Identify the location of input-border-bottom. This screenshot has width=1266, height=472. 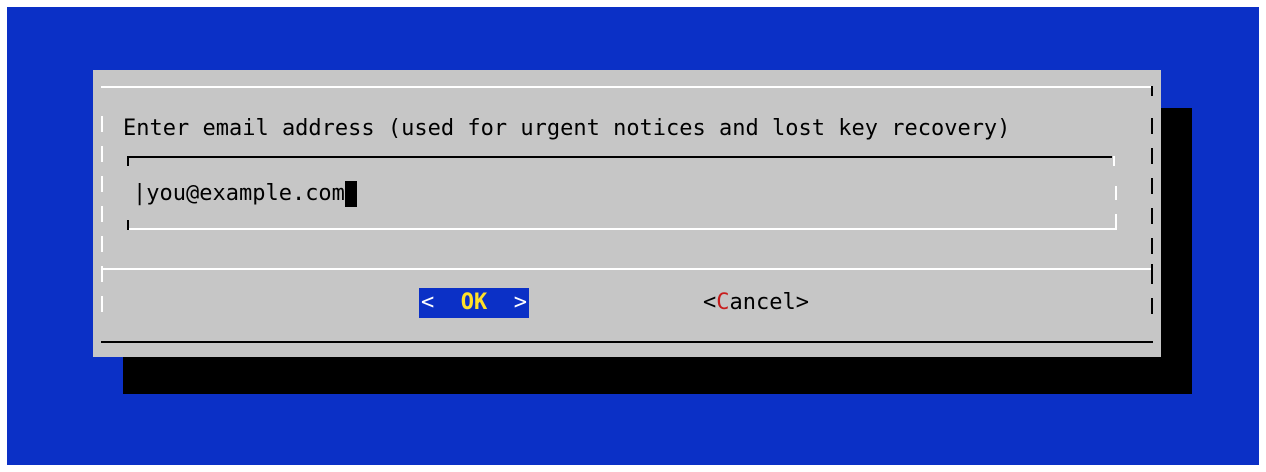
(622, 229).